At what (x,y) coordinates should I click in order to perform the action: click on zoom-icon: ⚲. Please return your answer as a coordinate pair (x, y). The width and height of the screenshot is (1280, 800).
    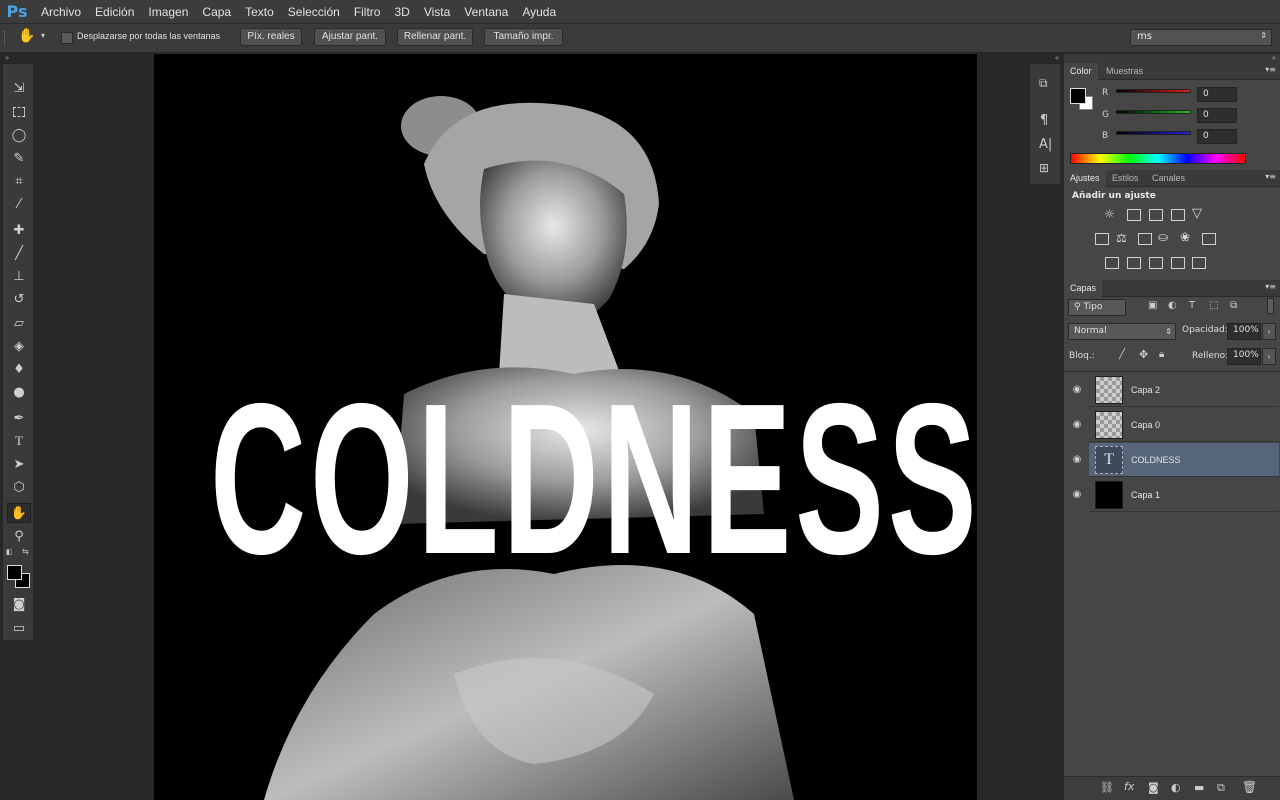
    Looking at the image, I should click on (19, 536).